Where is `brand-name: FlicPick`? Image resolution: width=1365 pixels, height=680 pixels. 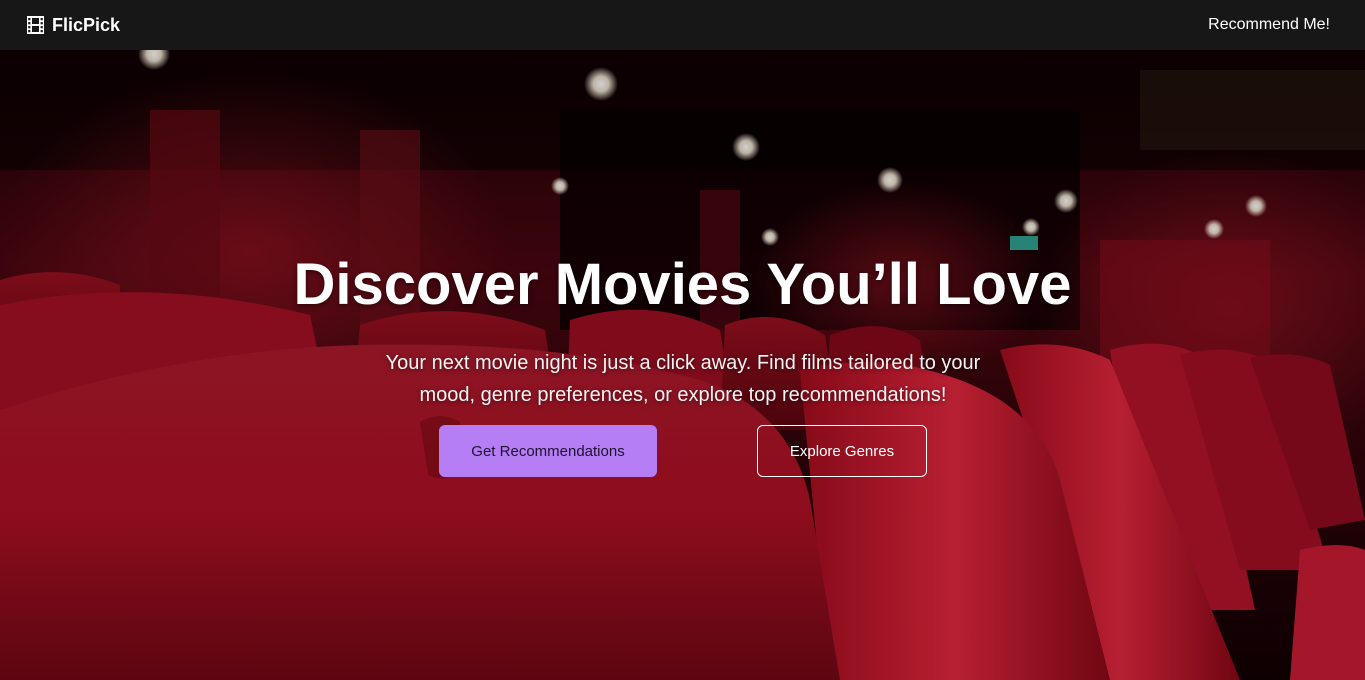
brand-name: FlicPick is located at coordinates (86, 24).